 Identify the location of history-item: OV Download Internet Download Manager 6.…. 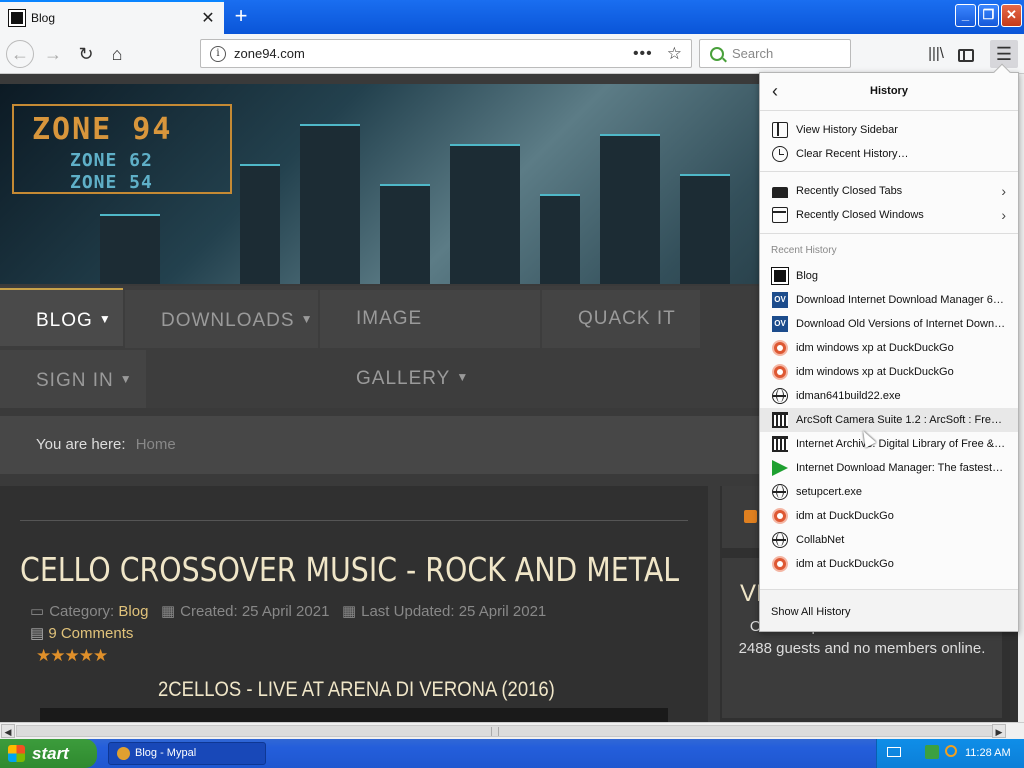
(889, 300).